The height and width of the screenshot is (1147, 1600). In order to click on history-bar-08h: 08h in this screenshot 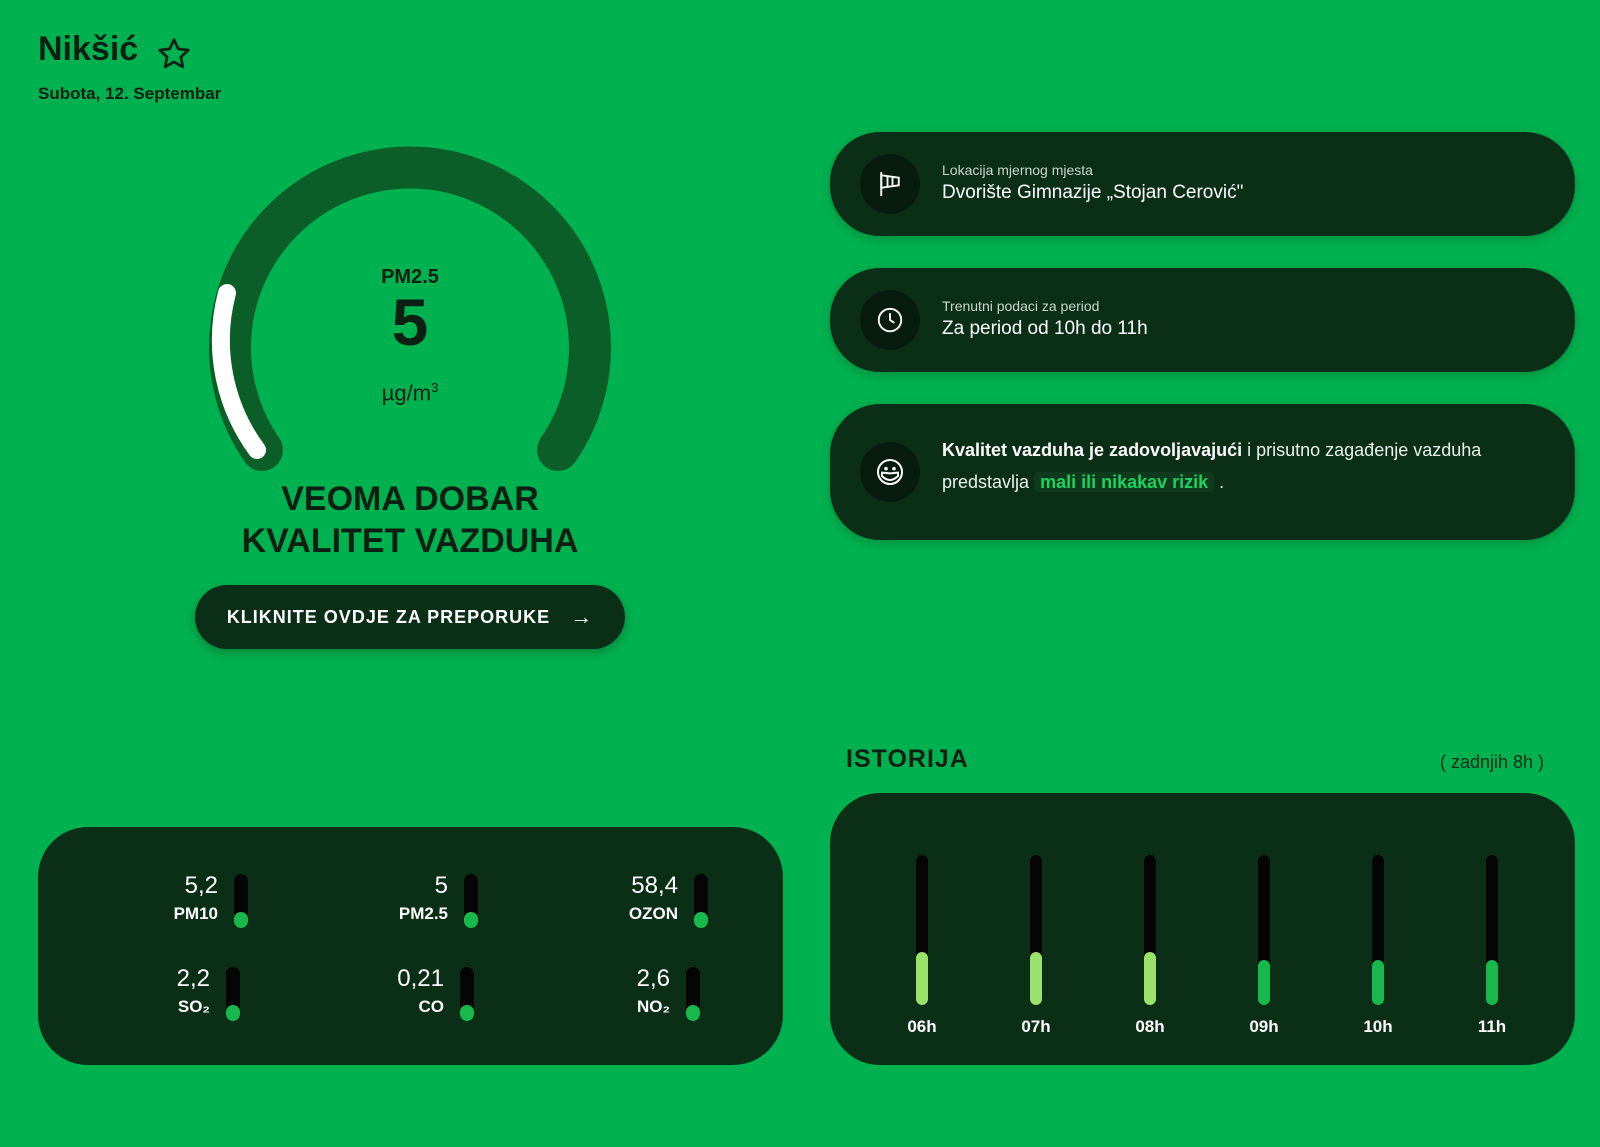, I will do `click(1150, 950)`.